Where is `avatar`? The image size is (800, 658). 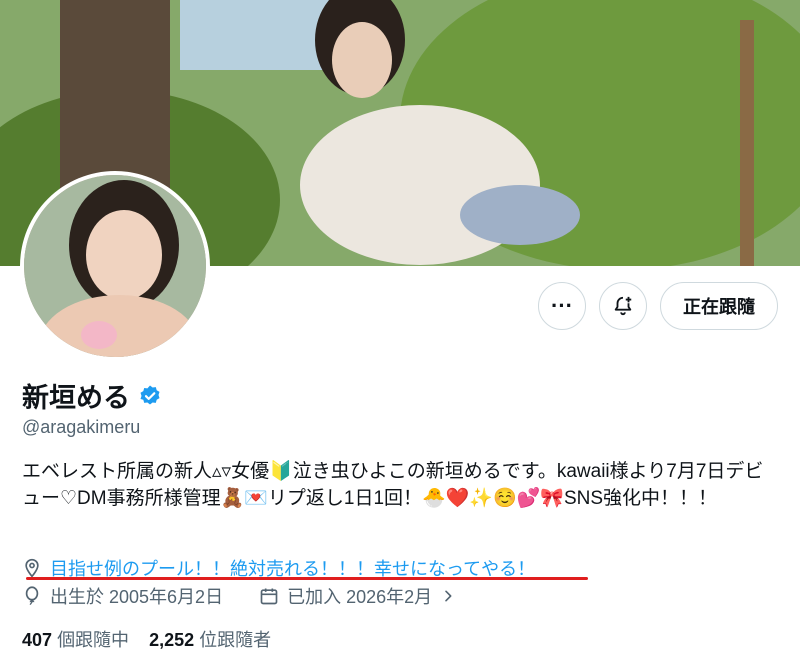
avatar is located at coordinates (115, 266).